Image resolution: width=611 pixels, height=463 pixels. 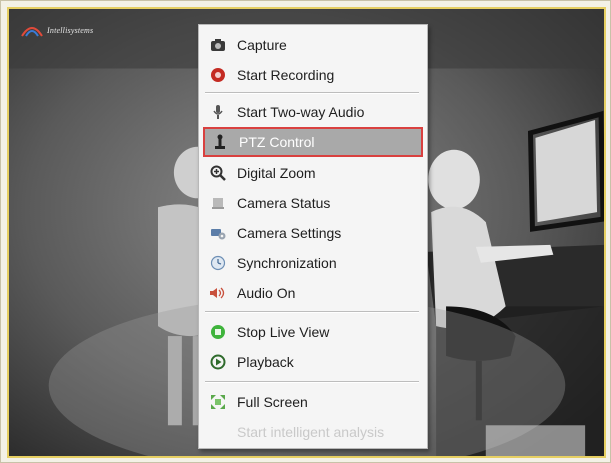 I want to click on playback-icon, so click(x=218, y=362).